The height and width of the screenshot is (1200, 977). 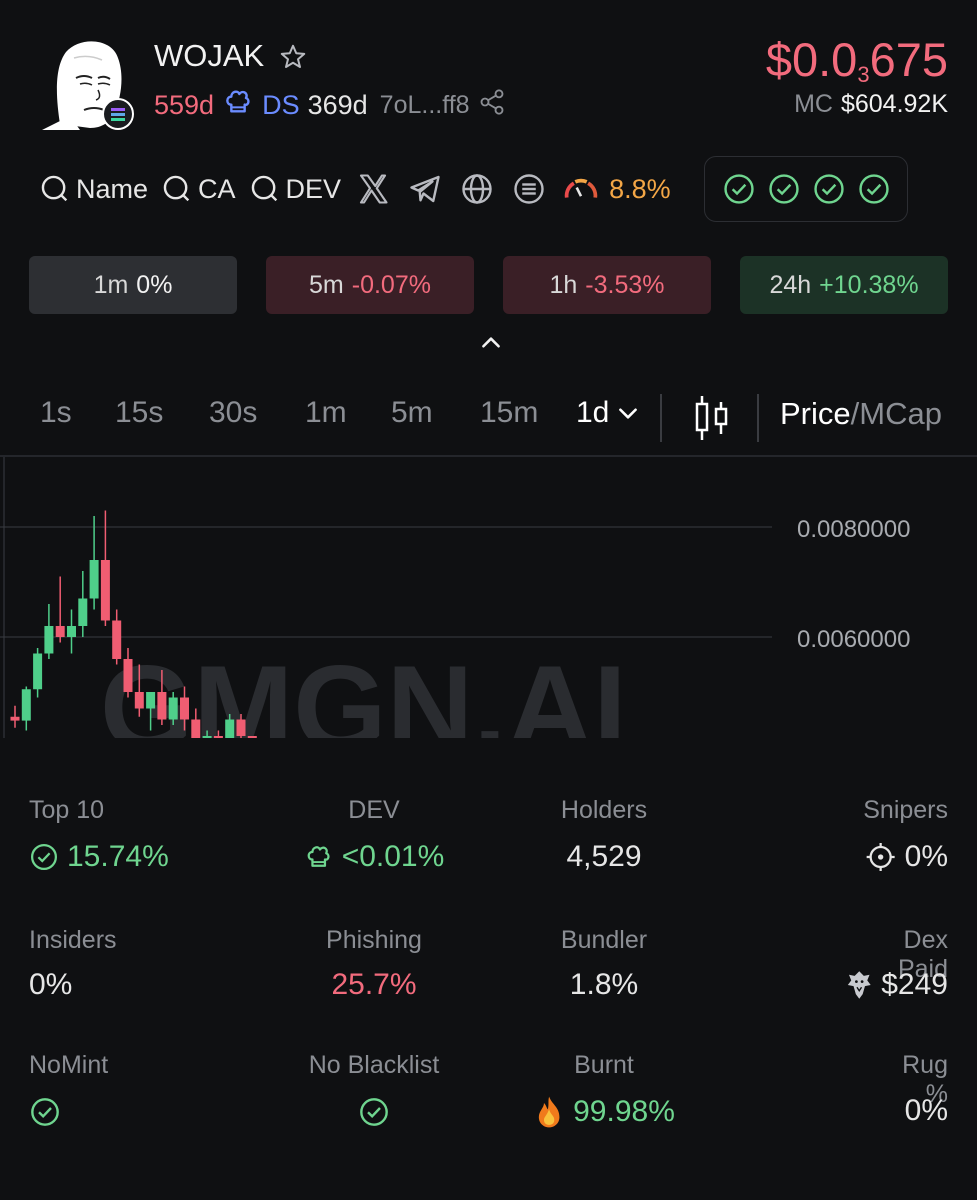 What do you see at coordinates (363, 689) in the screenshot?
I see `chart-watermark: GMGN.AI` at bounding box center [363, 689].